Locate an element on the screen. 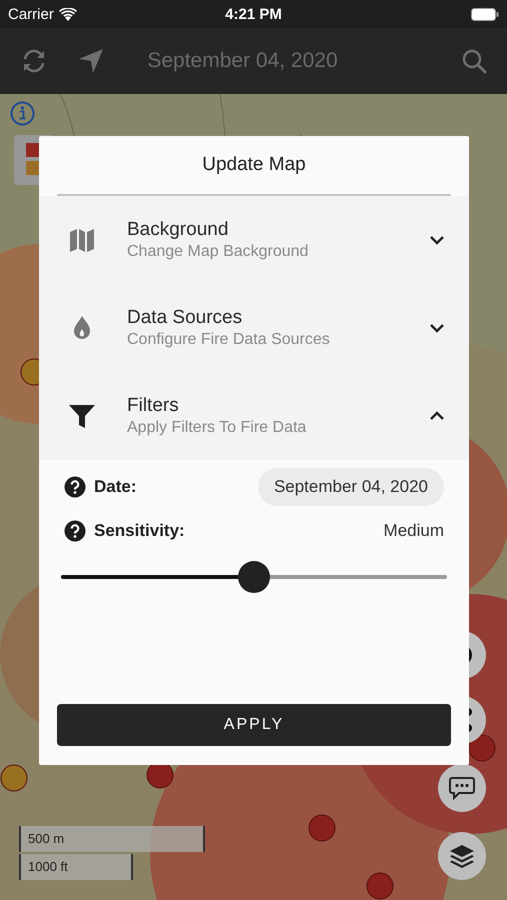 Image resolution: width=507 pixels, height=900 pixels. apply-button: APPLY is located at coordinates (254, 725).